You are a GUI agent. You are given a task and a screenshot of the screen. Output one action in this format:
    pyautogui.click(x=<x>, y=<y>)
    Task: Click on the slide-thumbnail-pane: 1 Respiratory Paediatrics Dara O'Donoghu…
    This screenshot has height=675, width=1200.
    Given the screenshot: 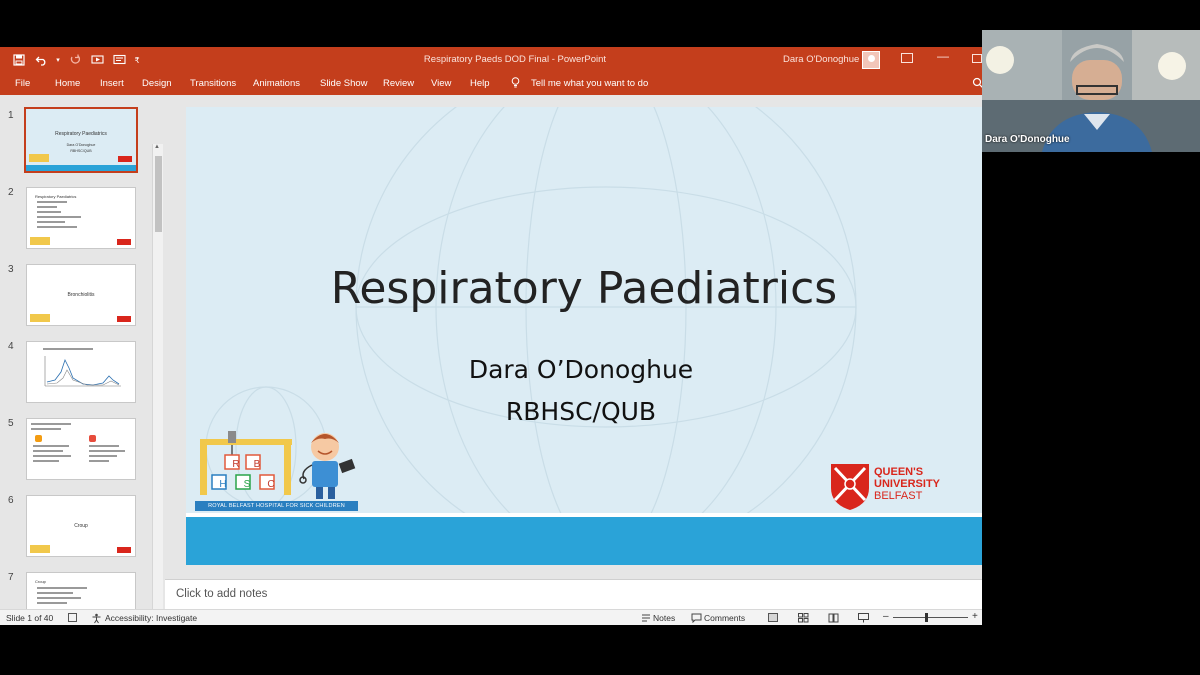 What is the action you would take?
    pyautogui.click(x=82, y=352)
    